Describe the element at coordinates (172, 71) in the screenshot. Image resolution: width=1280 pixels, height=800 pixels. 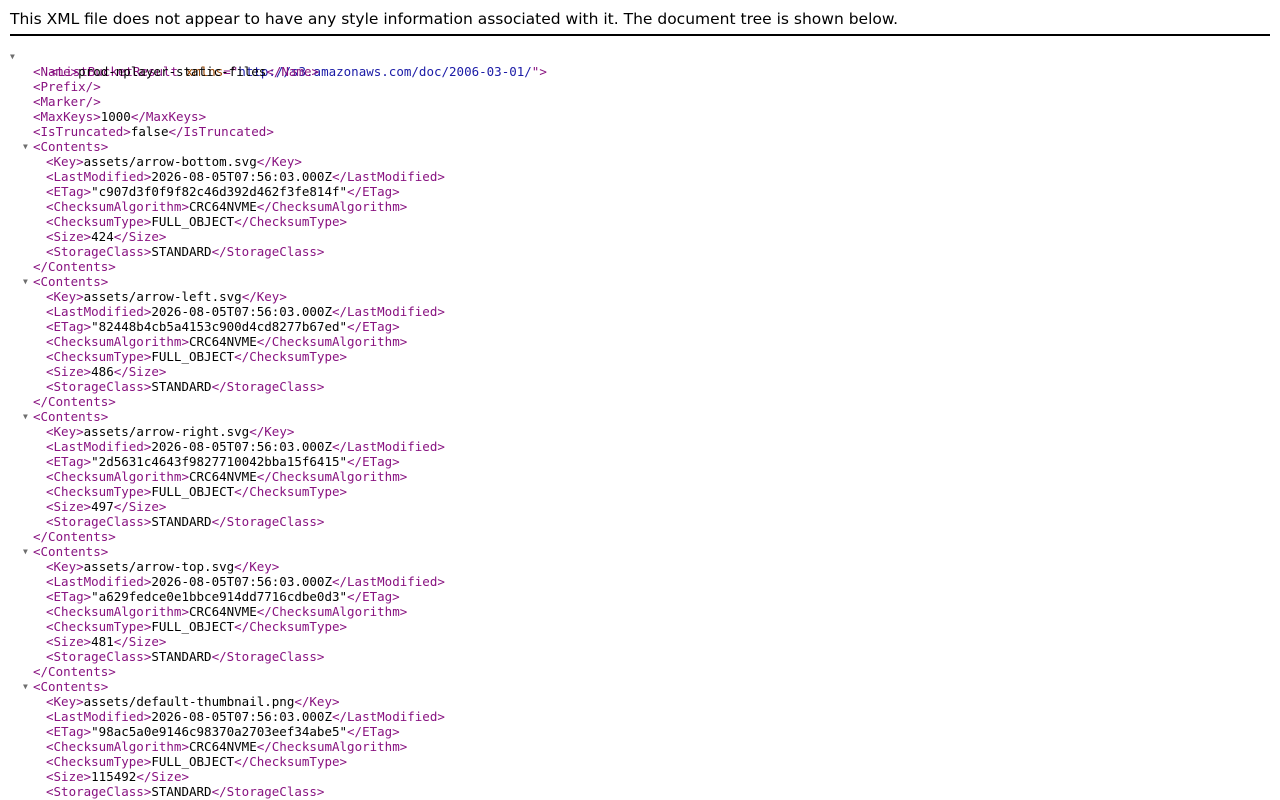
I see `bucket-name: prod-nplayer-static-files` at that location.